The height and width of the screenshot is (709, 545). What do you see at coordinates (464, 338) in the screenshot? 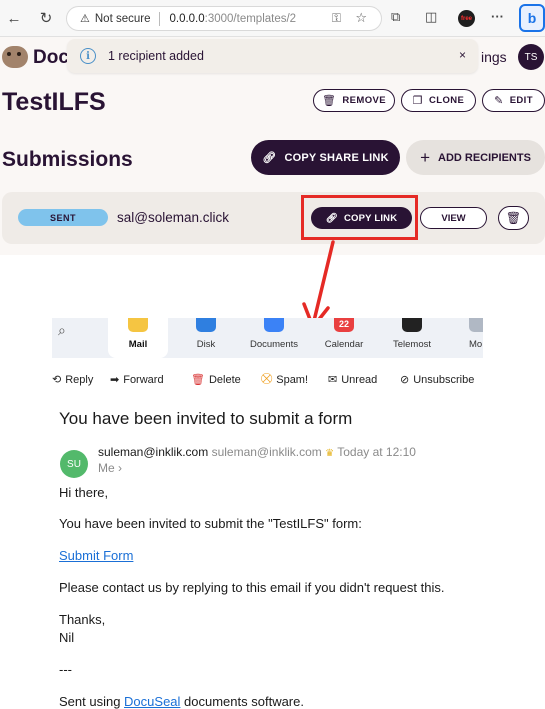
I see `tab-more: Mo` at bounding box center [464, 338].